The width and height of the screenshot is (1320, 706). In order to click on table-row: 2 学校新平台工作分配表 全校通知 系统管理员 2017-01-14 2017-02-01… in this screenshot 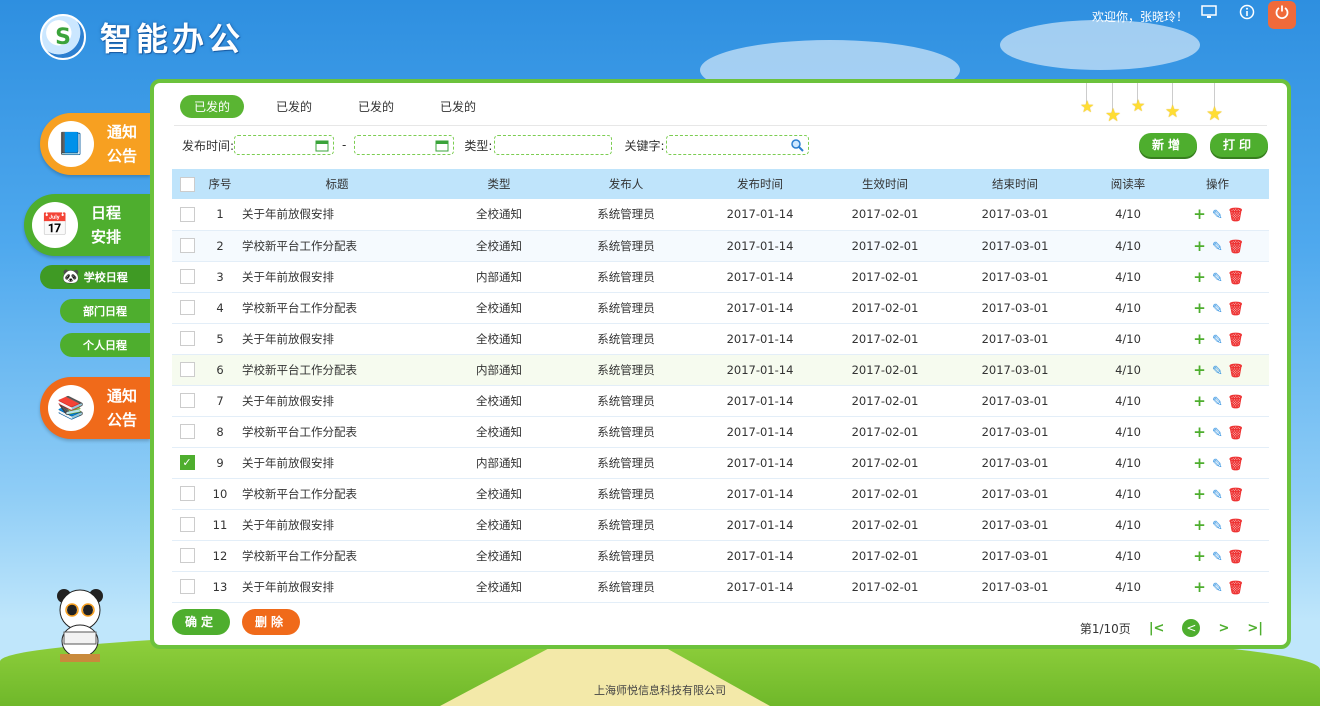, I will do `click(720, 246)`.